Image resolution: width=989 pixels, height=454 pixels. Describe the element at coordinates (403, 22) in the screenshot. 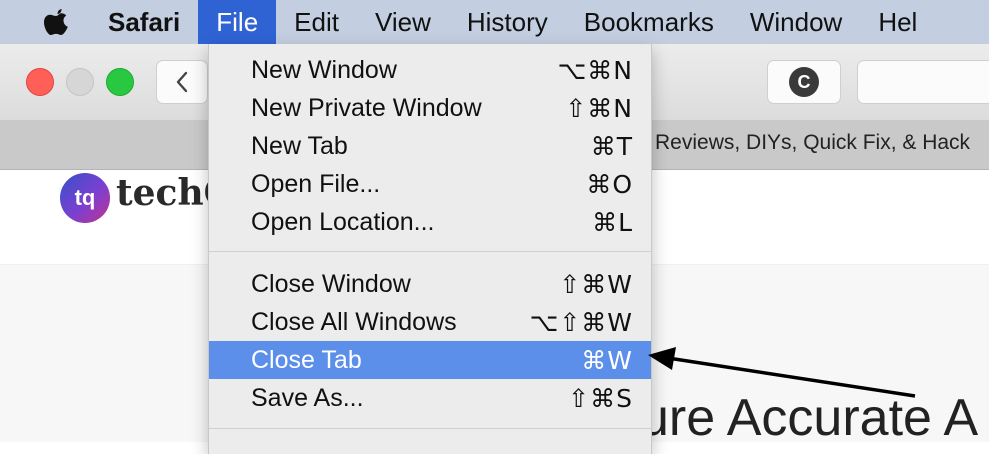

I see `menu-view: View` at that location.